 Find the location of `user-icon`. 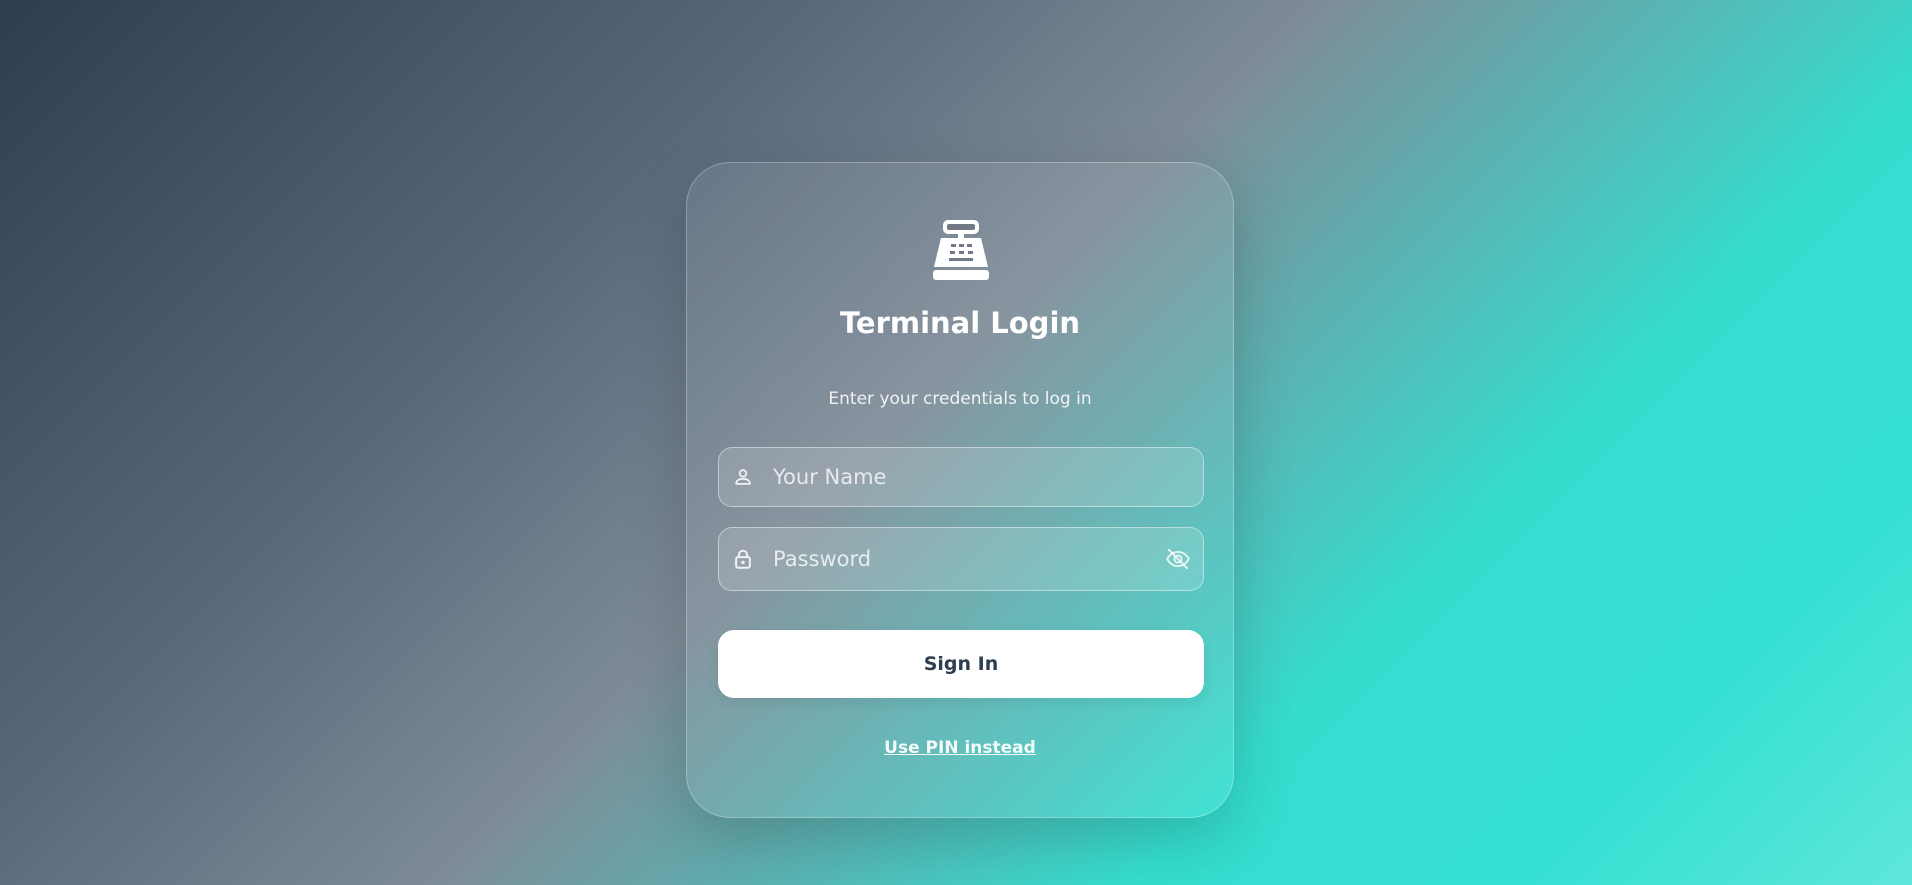

user-icon is located at coordinates (743, 477).